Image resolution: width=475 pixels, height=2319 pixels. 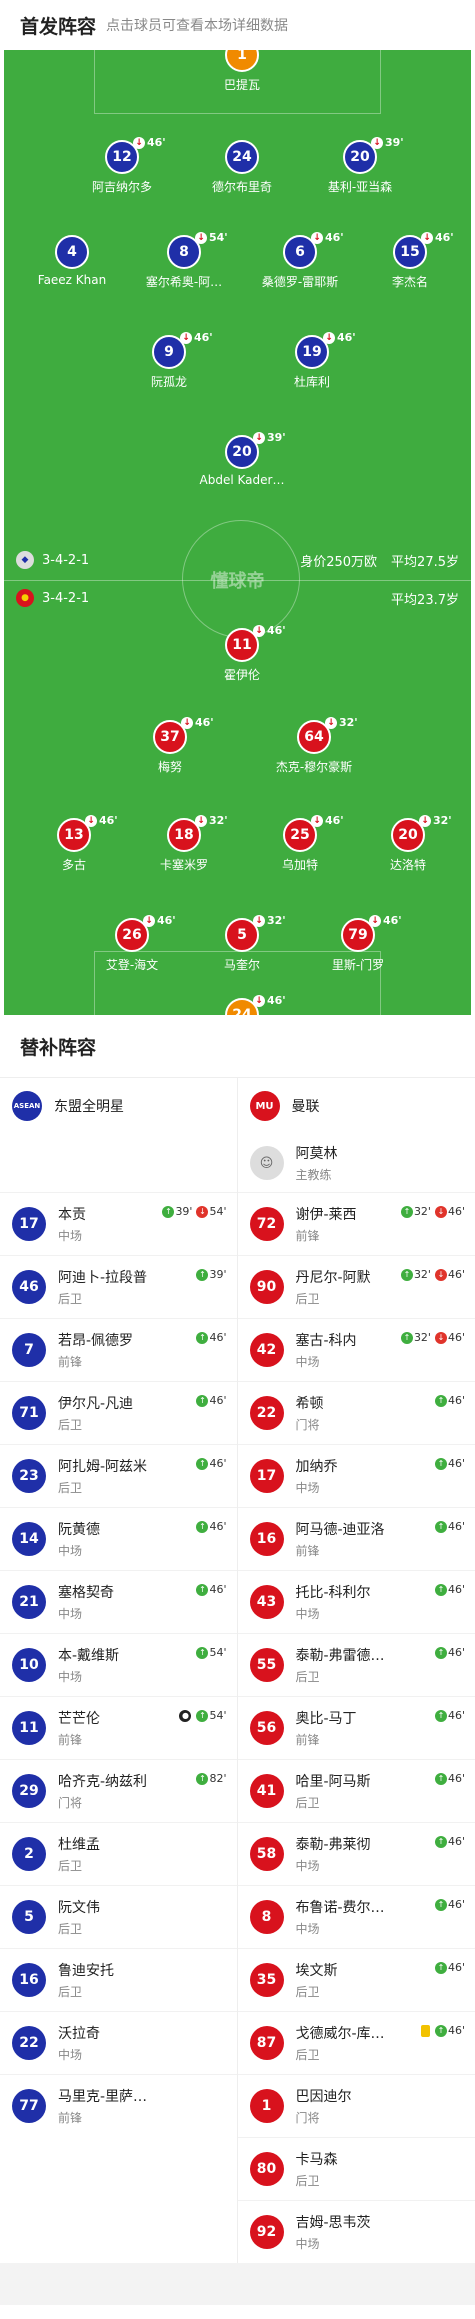 I want to click on sub-player-row: 14 阮黄德 中场 ↑ 46', so click(x=118, y=1538).